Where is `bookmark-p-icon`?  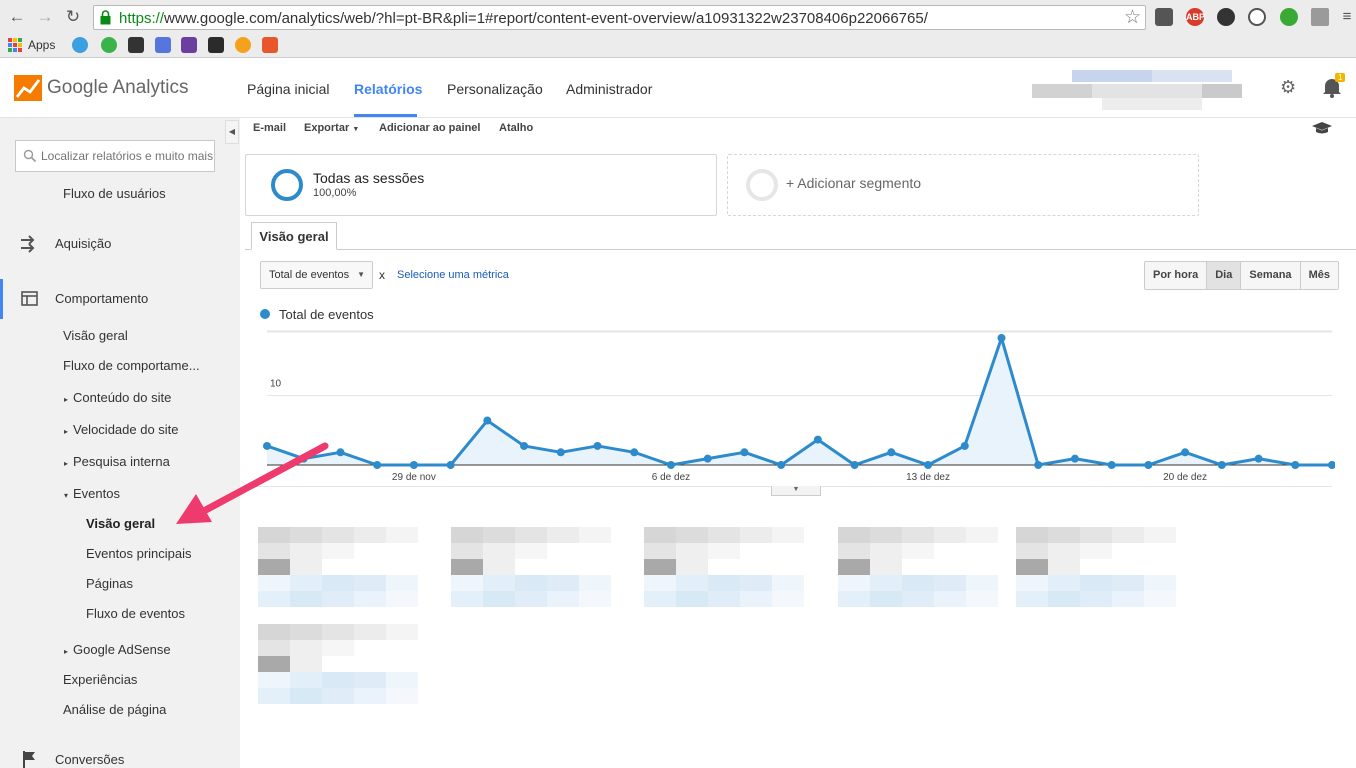
bookmark-p-icon is located at coordinates (136, 45).